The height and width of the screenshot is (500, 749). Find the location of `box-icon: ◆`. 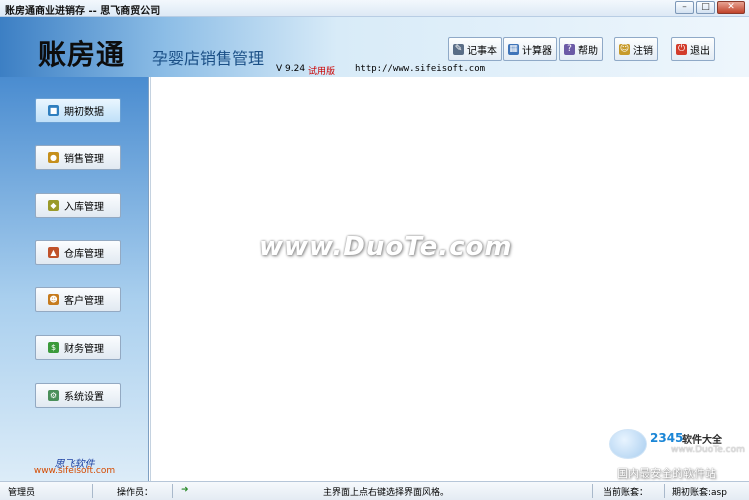

box-icon: ◆ is located at coordinates (53, 205).